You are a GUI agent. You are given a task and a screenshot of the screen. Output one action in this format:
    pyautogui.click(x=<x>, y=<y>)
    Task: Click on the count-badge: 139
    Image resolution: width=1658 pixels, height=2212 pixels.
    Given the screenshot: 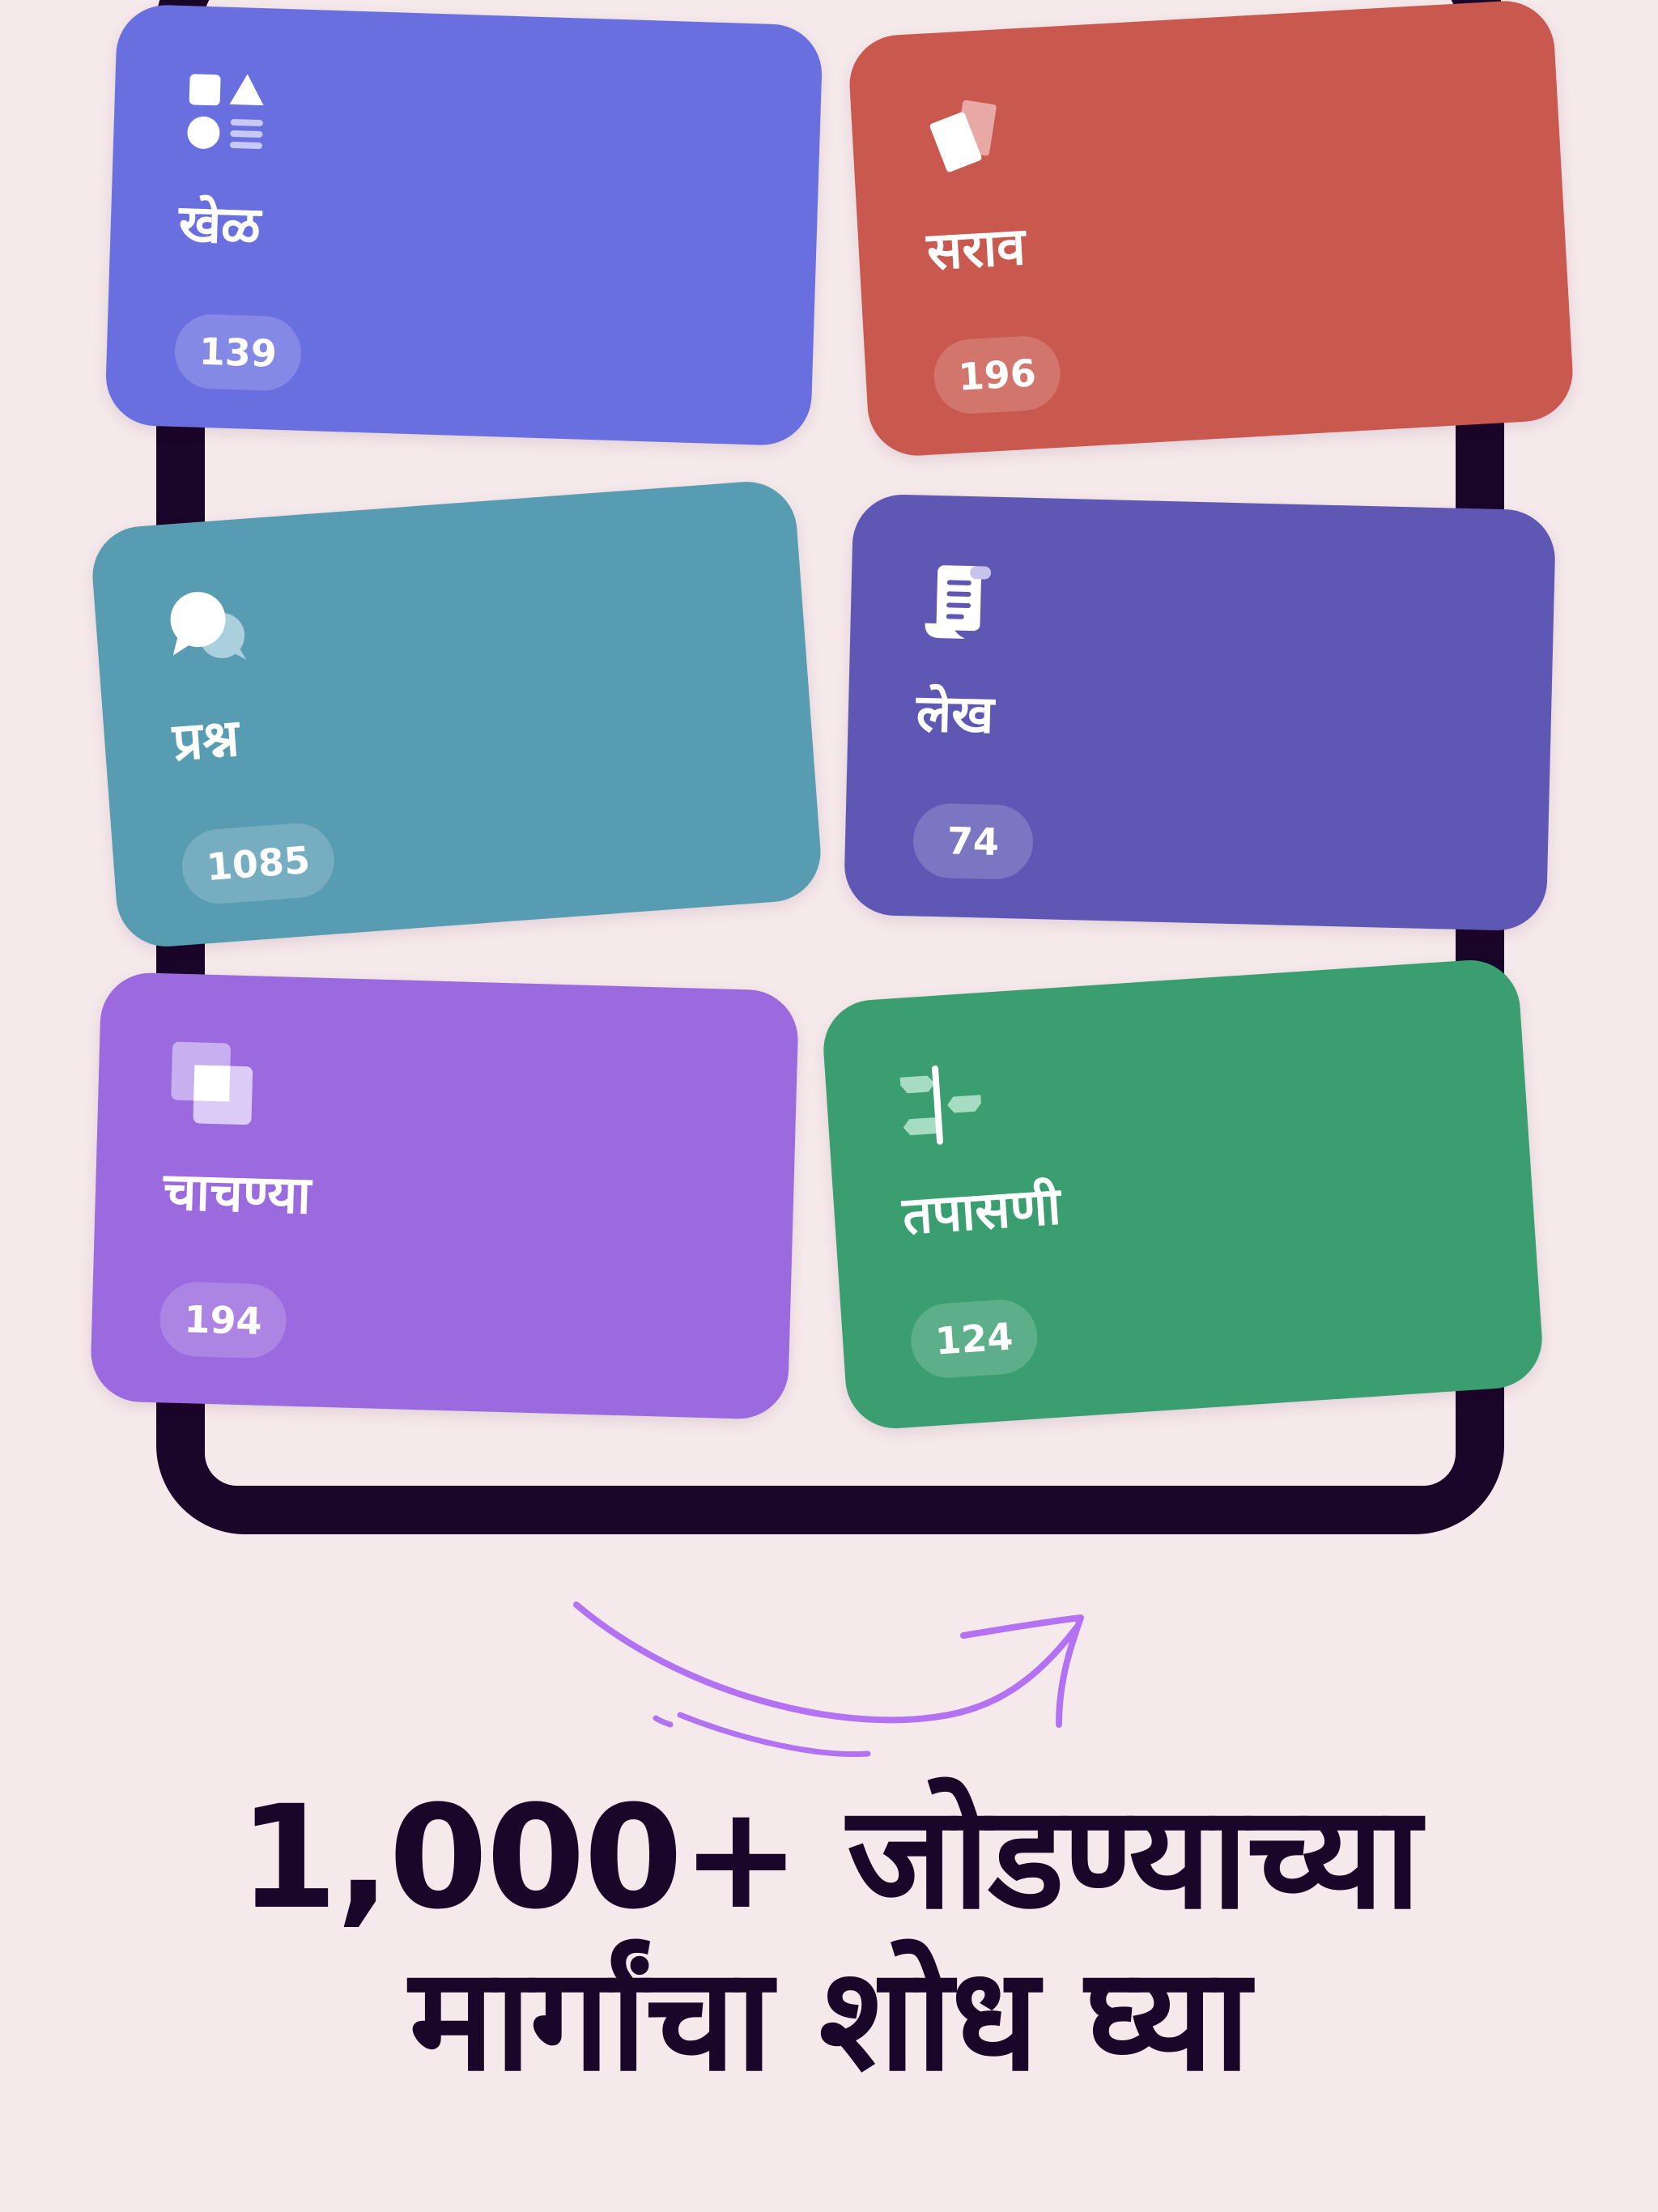 What is the action you would take?
    pyautogui.click(x=238, y=353)
    